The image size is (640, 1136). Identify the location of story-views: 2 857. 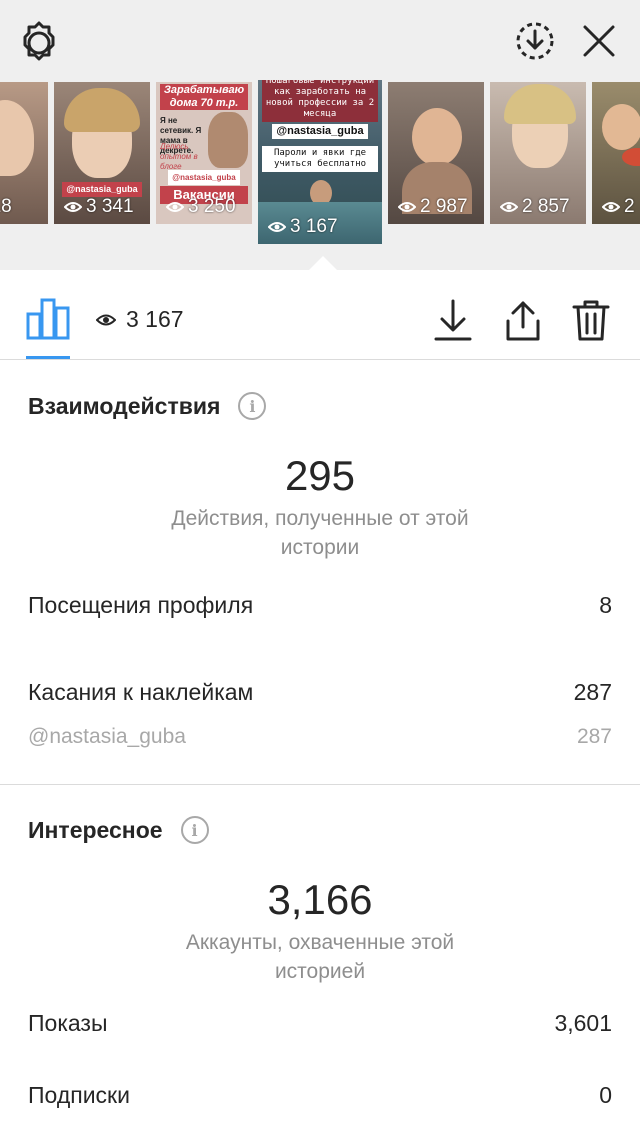
(535, 207).